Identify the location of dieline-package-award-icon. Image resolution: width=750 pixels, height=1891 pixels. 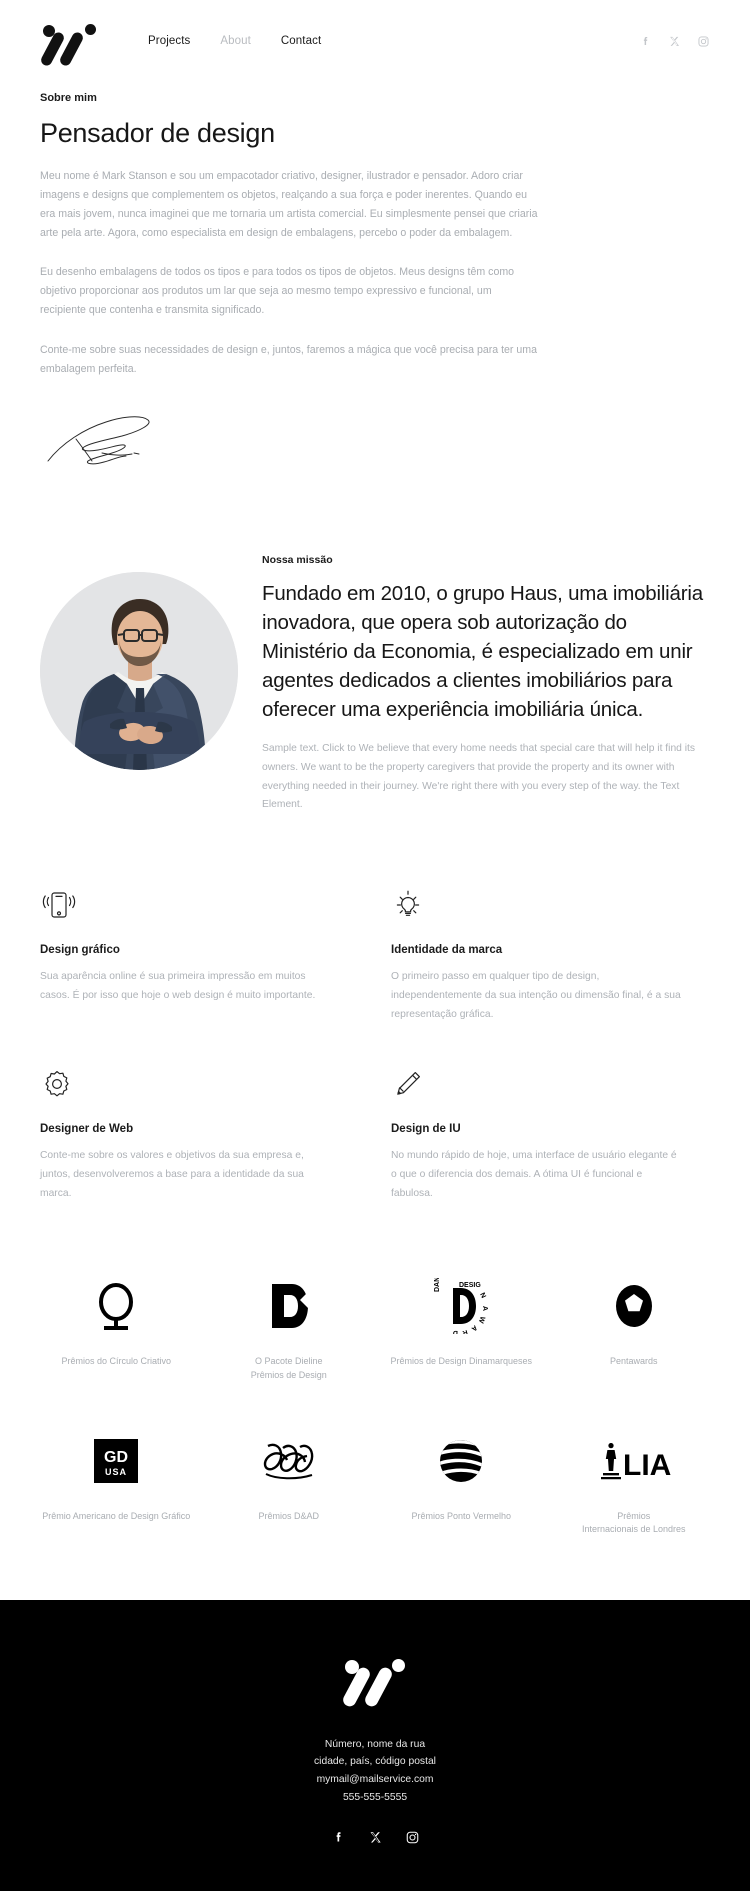
(289, 1306).